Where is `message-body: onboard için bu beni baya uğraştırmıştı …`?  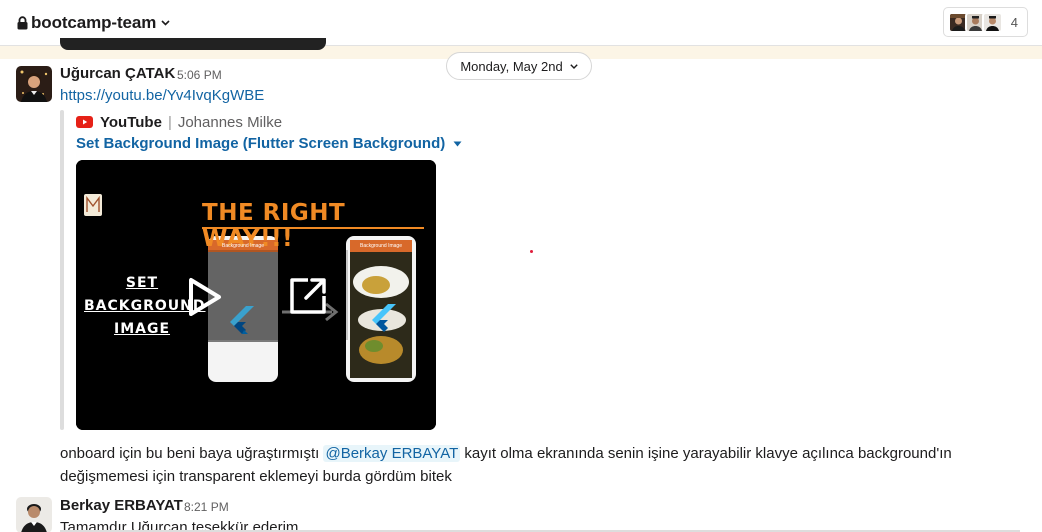
message-body: onboard için bu beni baya uğraştırmıştı … is located at coordinates (540, 465).